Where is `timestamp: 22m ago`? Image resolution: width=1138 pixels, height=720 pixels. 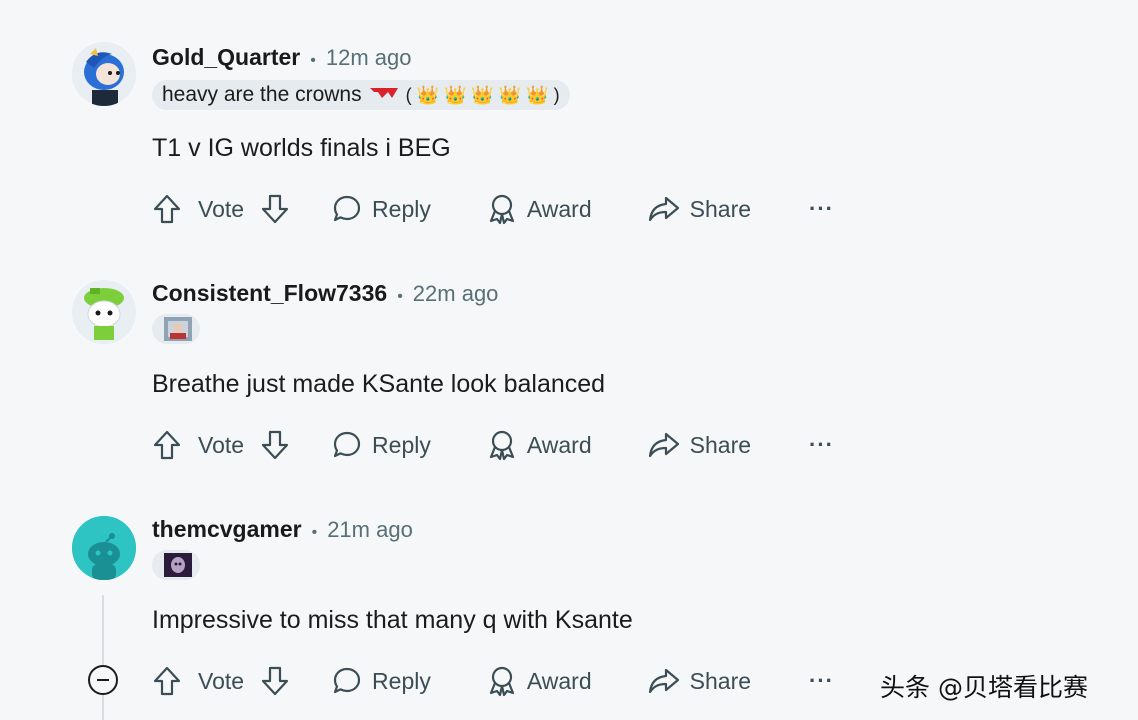 timestamp: 22m ago is located at coordinates (456, 294).